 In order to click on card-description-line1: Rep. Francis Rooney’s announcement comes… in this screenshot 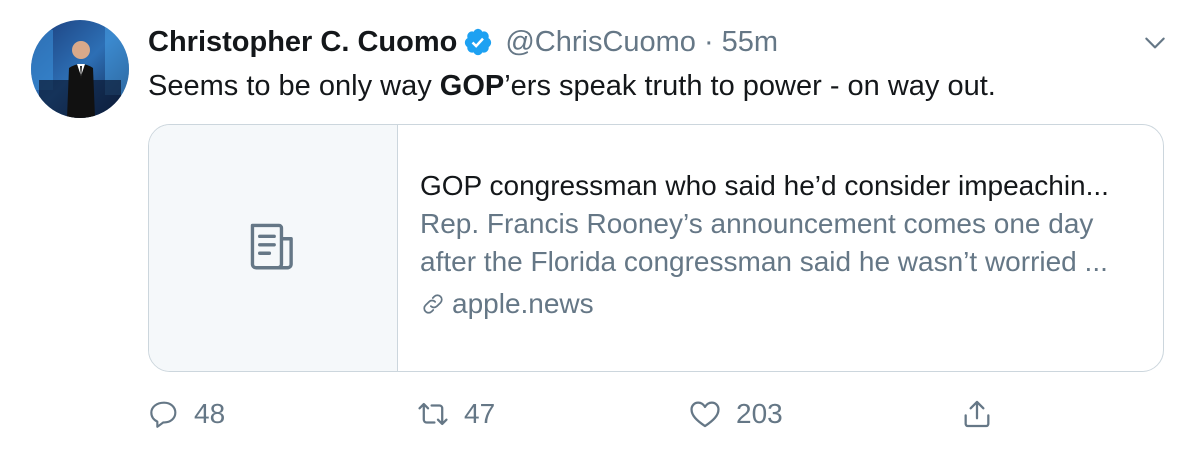, I will do `click(757, 223)`.